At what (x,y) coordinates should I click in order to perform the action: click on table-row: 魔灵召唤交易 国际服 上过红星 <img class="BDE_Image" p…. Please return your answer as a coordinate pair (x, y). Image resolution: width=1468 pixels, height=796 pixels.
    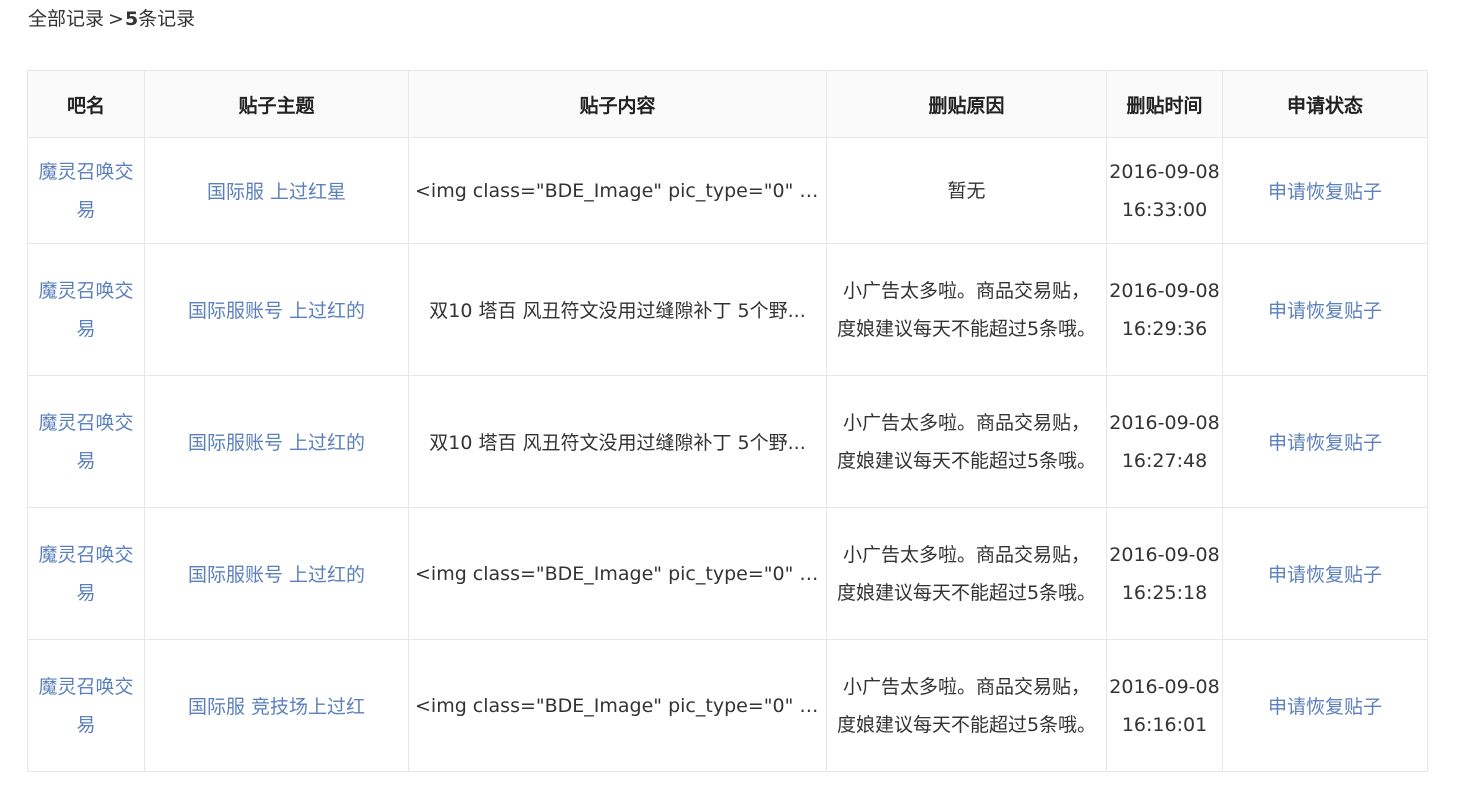
    Looking at the image, I should click on (727, 190).